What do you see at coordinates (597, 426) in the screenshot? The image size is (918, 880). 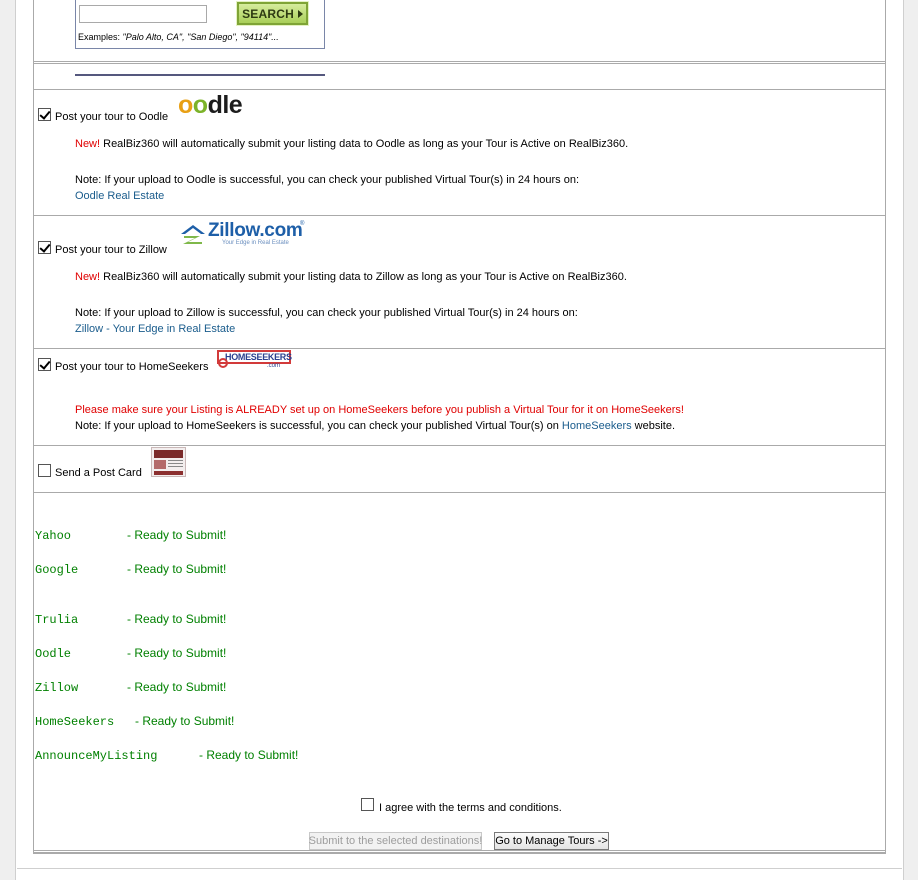 I see `homeseekers-link: HomeSeekers` at bounding box center [597, 426].